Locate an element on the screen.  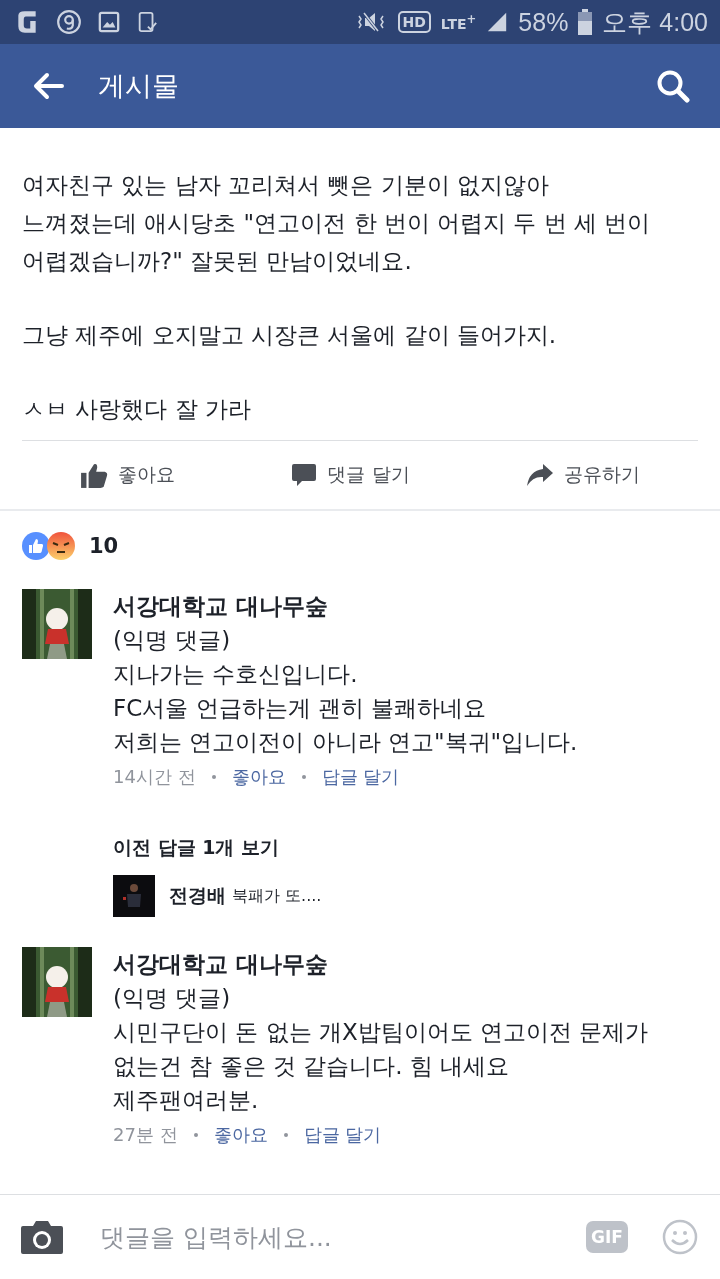
comment-time: 14시간 전 is located at coordinates (154, 777).